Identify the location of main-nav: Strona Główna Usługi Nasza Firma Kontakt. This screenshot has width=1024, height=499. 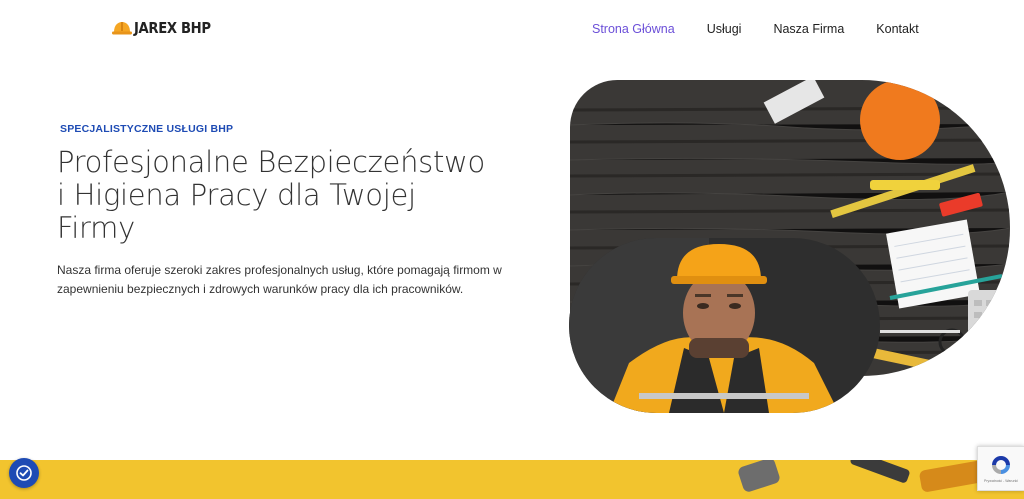
(771, 29).